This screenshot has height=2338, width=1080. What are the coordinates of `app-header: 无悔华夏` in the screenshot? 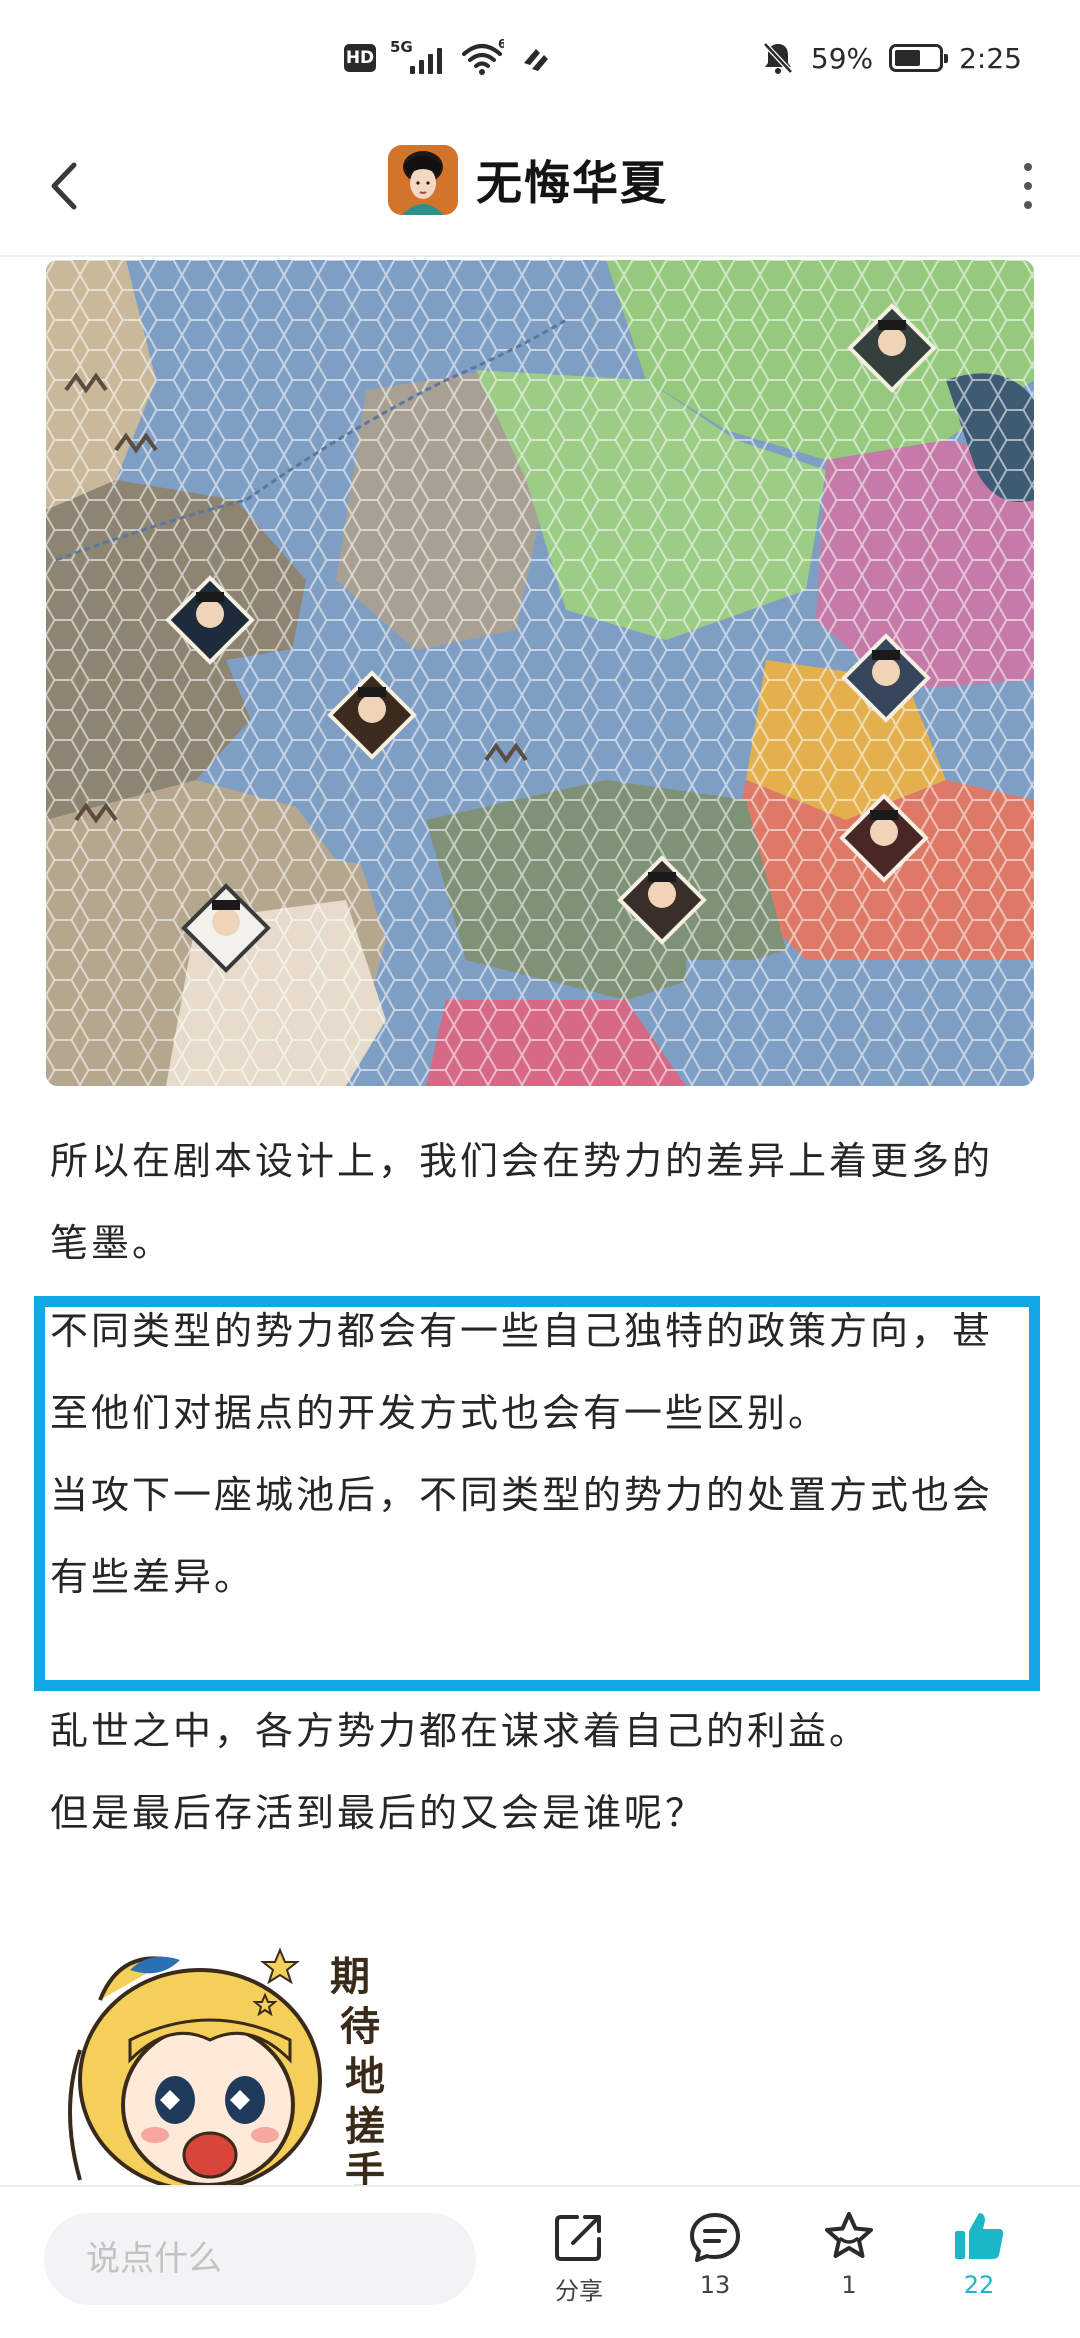 It's located at (540, 186).